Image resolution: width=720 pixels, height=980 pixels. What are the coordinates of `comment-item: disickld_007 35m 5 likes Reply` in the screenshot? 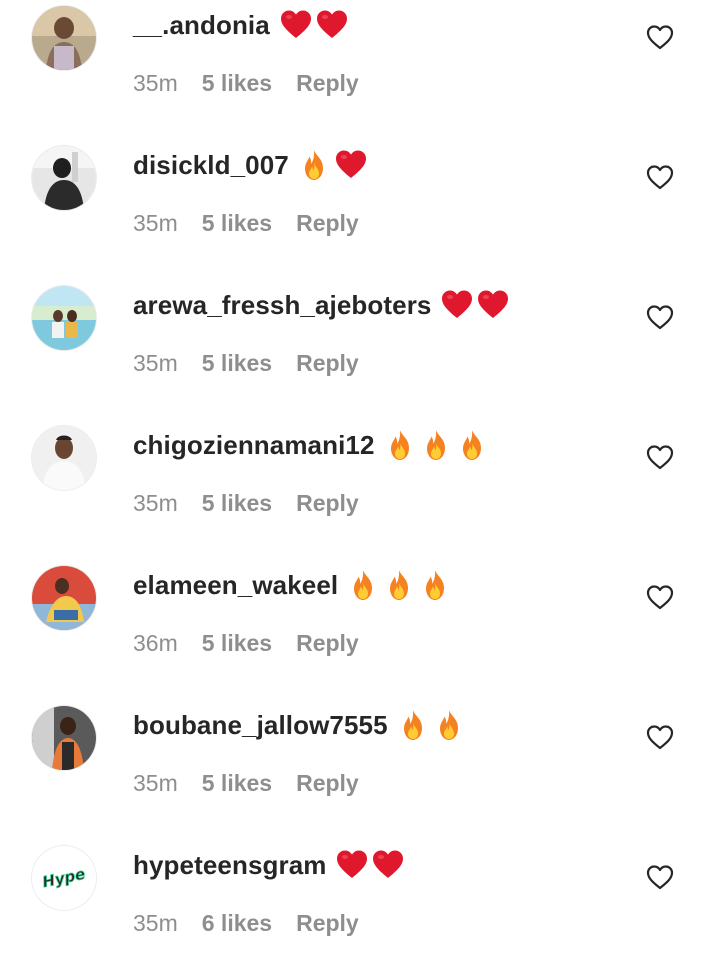 It's located at (360, 210).